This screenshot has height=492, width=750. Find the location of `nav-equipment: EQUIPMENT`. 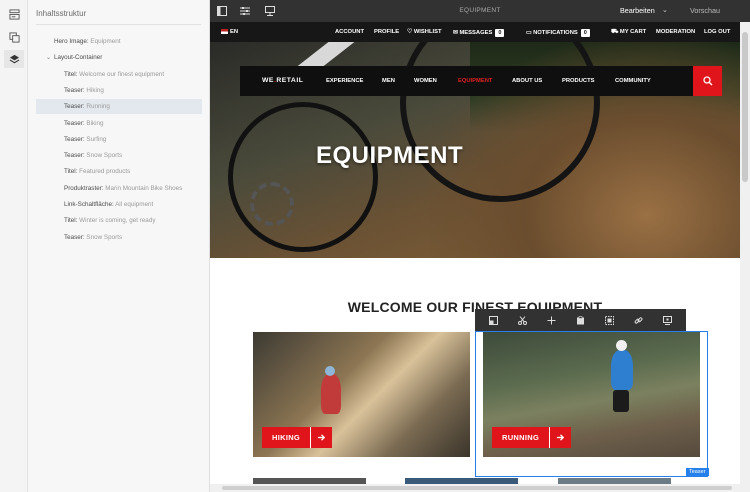

nav-equipment: EQUIPMENT is located at coordinates (475, 81).